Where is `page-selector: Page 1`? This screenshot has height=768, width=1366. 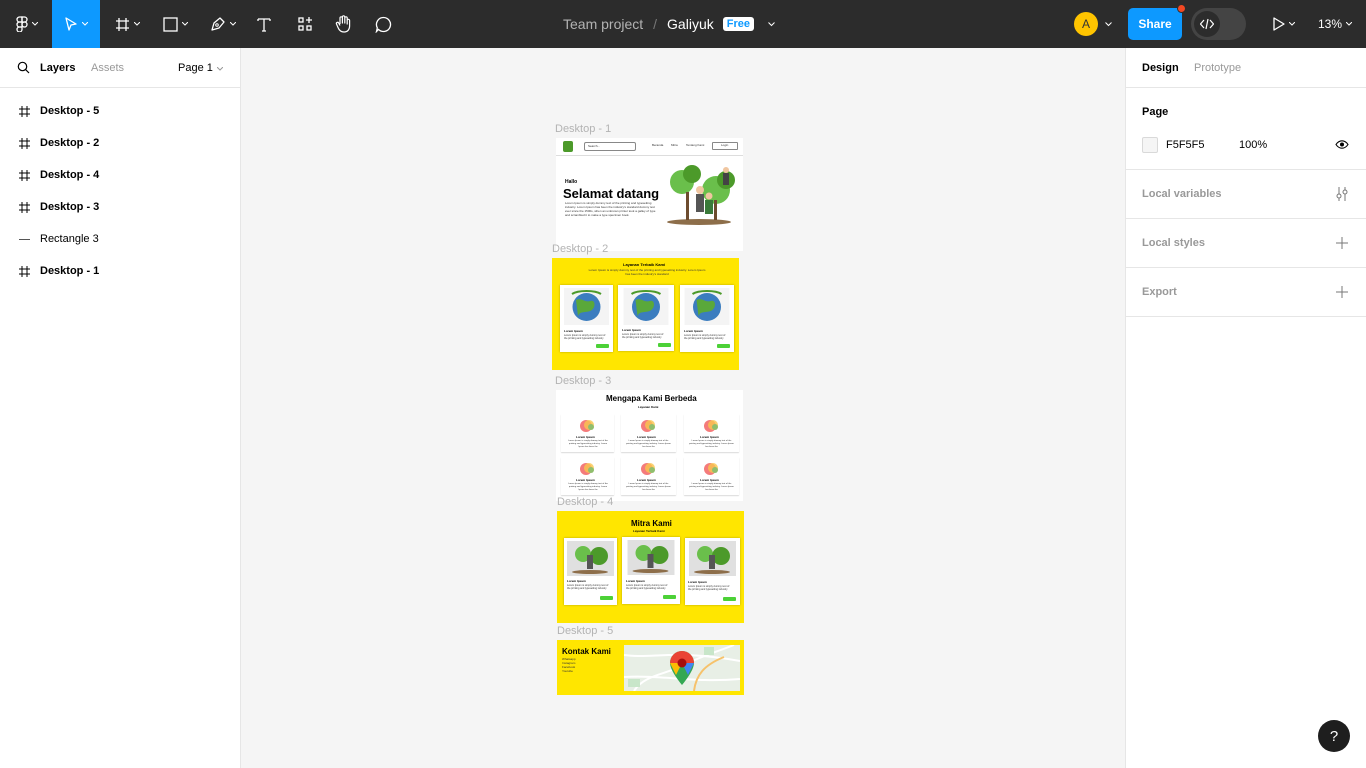 page-selector: Page 1 is located at coordinates (195, 68).